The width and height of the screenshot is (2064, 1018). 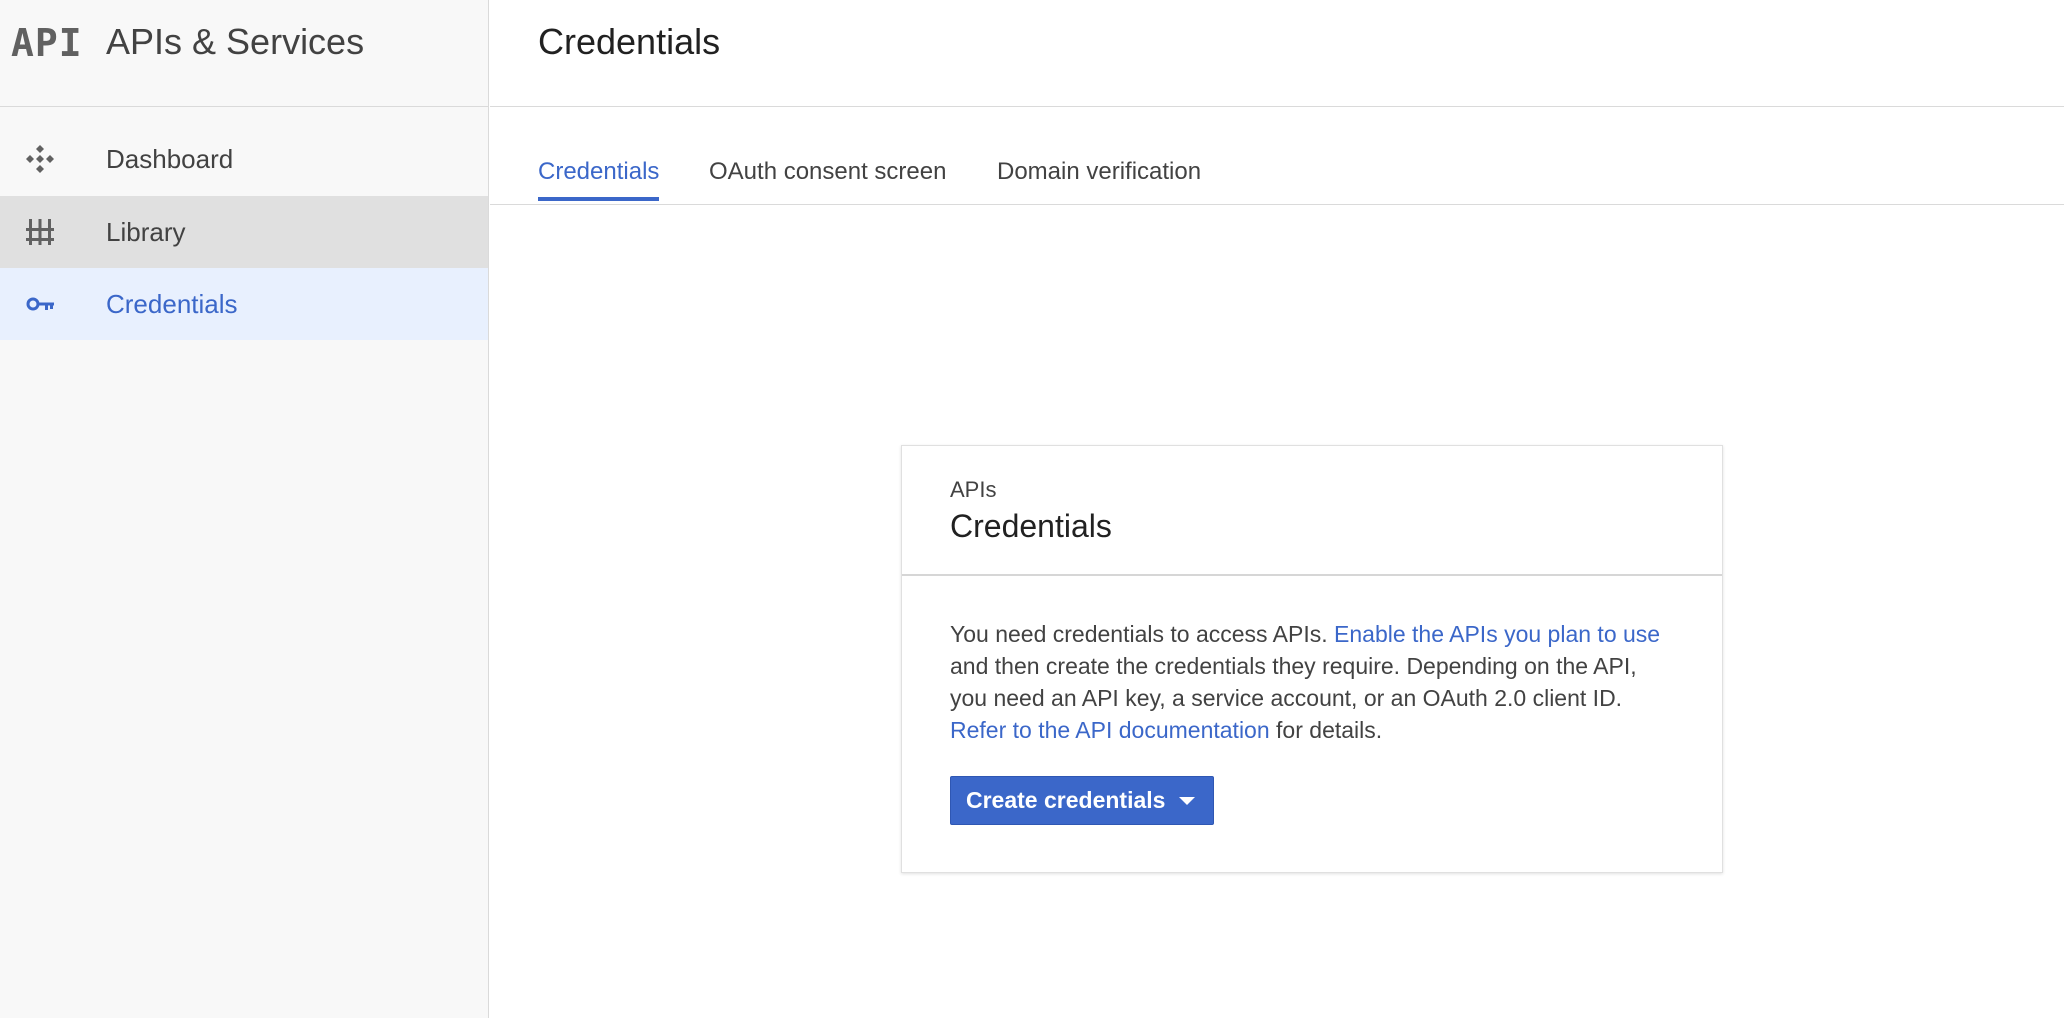 What do you see at coordinates (1497, 634) in the screenshot?
I see `enable-apis-link: Enable the APIs you plan to use` at bounding box center [1497, 634].